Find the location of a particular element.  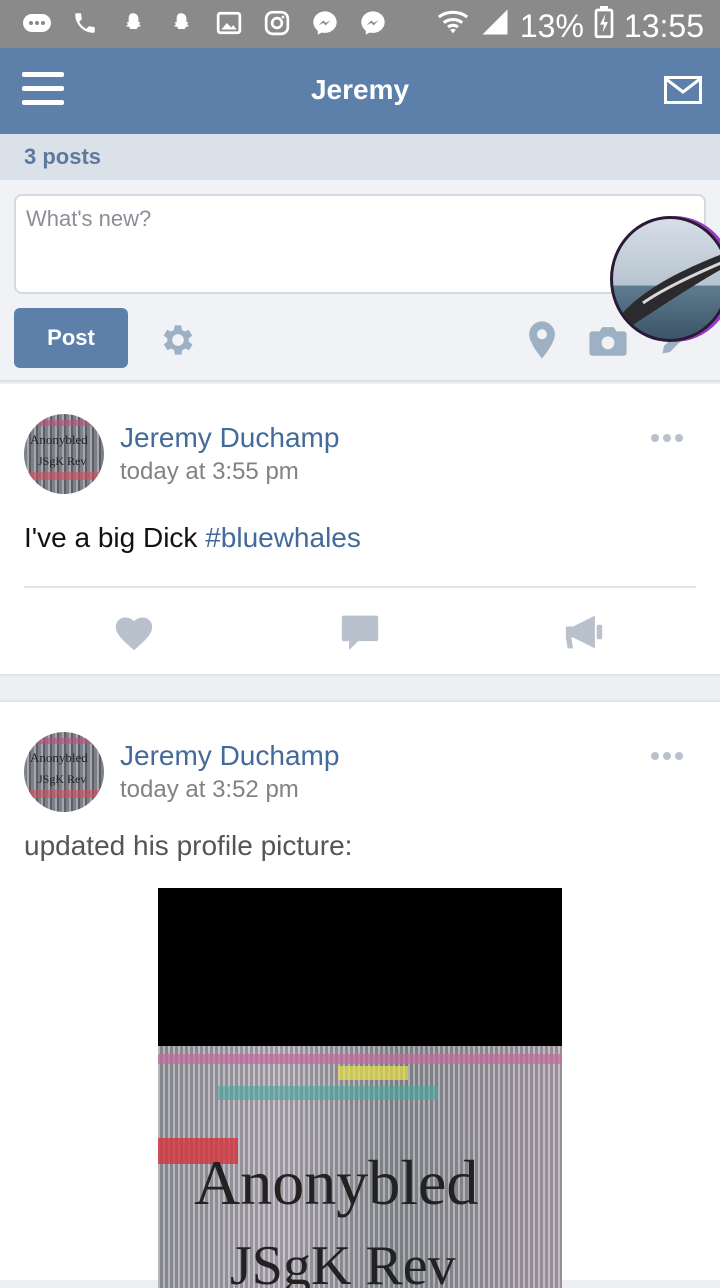

gear-icon is located at coordinates (178, 340).